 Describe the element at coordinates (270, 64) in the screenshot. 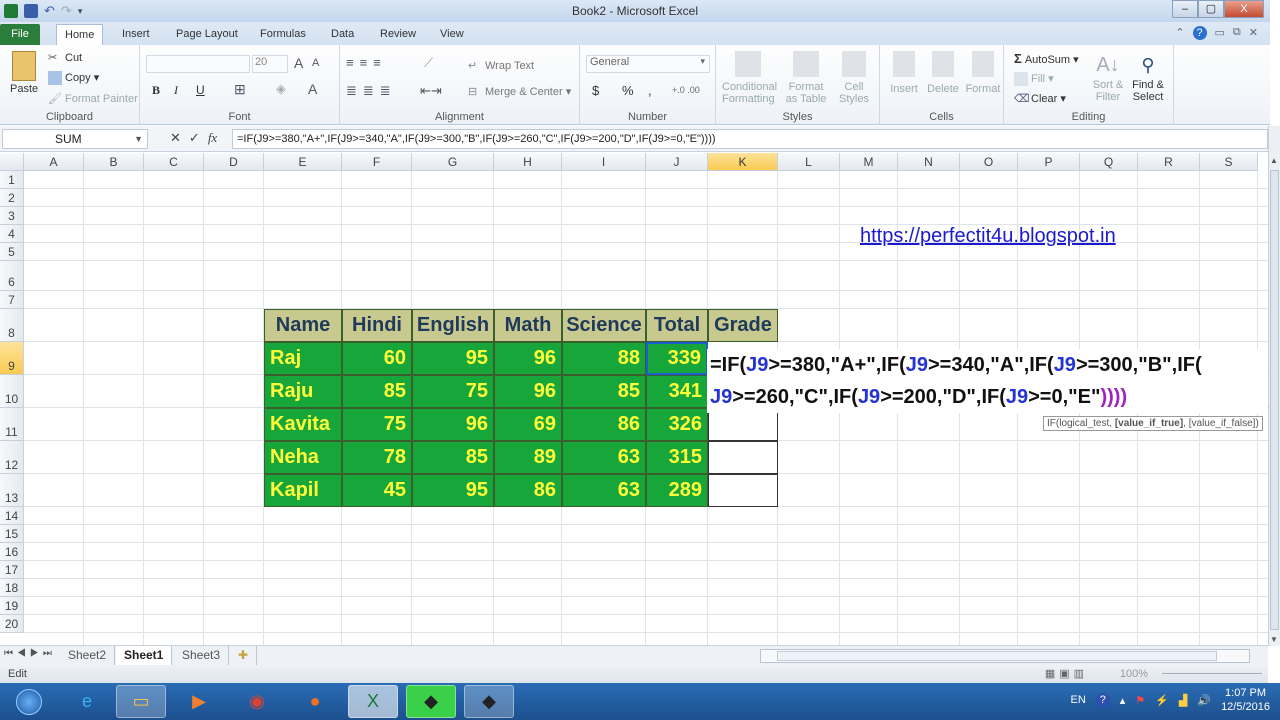

I see `font-size-select: 20` at that location.